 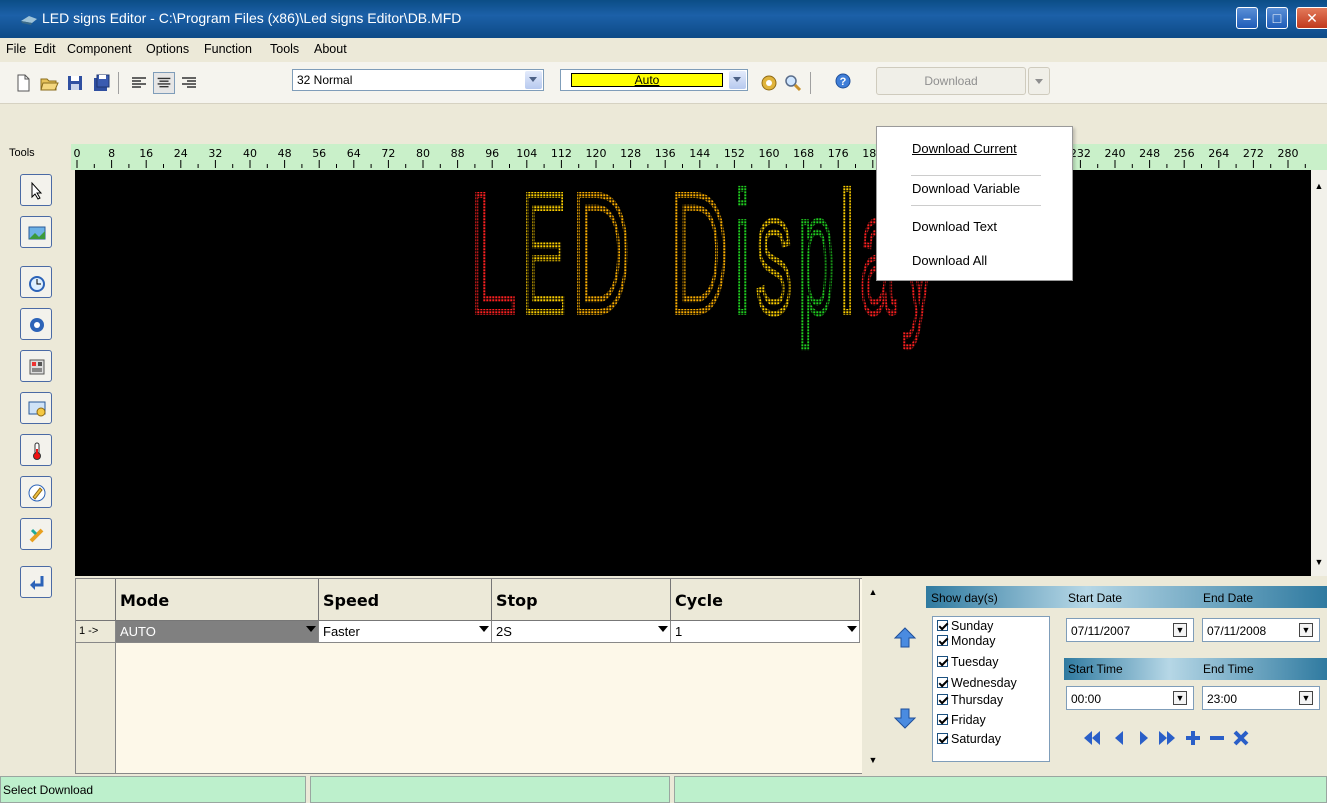 I want to click on menu-download-variable: Download Variable, so click(x=966, y=188).